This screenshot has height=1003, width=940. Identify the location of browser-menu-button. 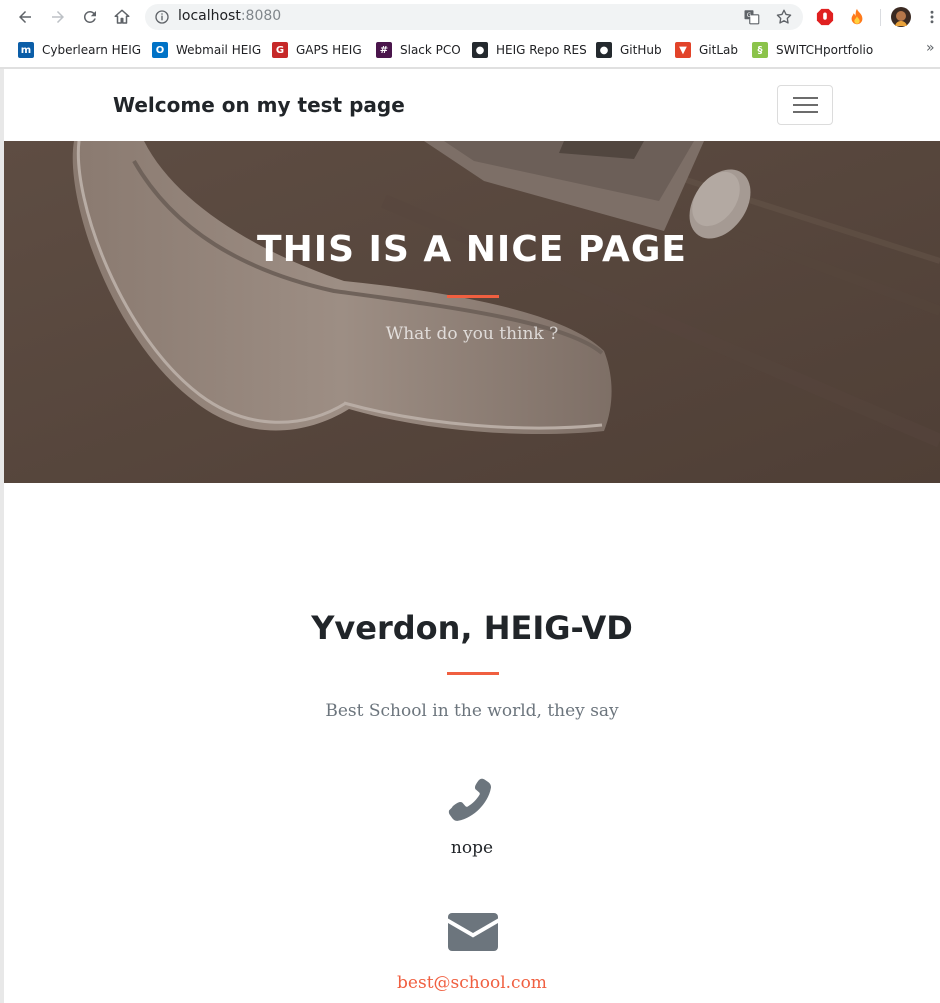
(931, 17).